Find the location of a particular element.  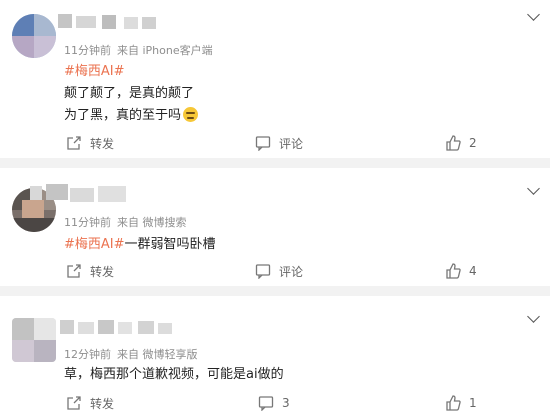

like-button: 1 is located at coordinates (461, 403).